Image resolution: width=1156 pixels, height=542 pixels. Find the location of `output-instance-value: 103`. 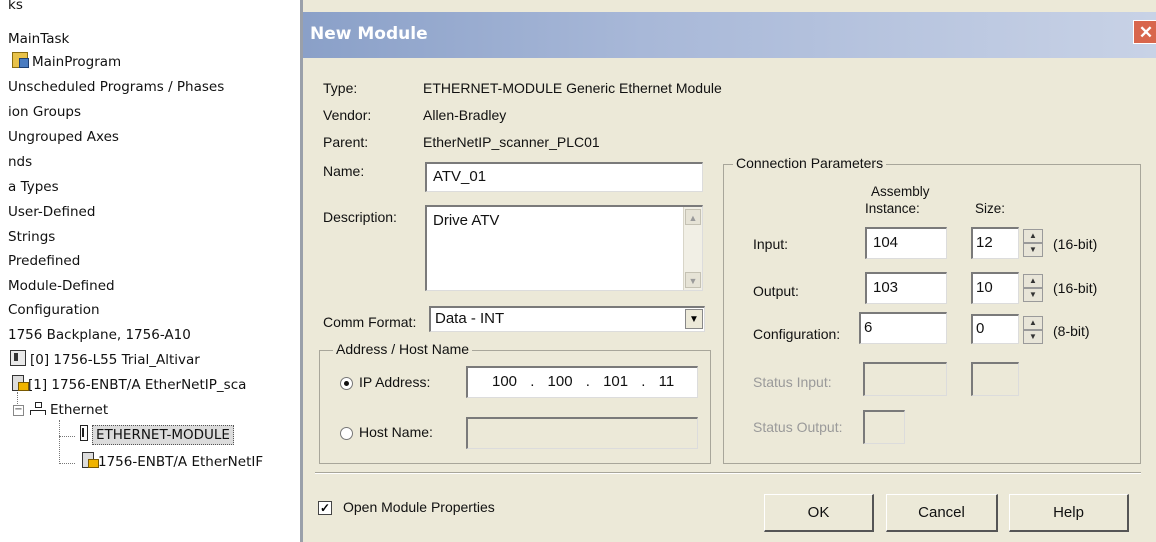

output-instance-value: 103 is located at coordinates (886, 287).